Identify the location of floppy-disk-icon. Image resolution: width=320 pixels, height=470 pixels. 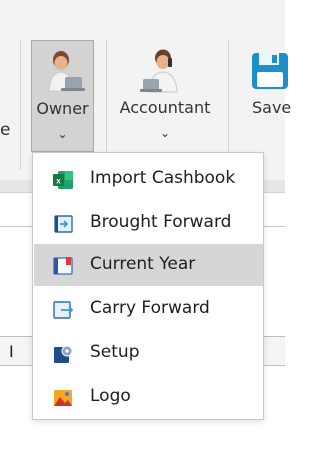
(270, 71).